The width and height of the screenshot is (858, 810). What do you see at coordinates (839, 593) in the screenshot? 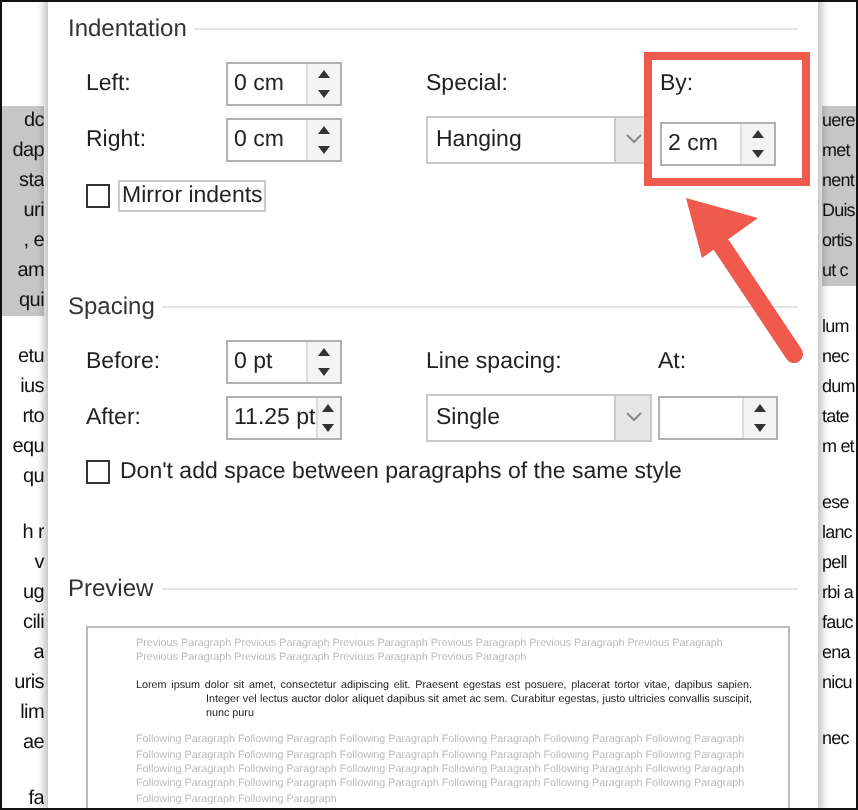
I see `document-text: rbi a` at bounding box center [839, 593].